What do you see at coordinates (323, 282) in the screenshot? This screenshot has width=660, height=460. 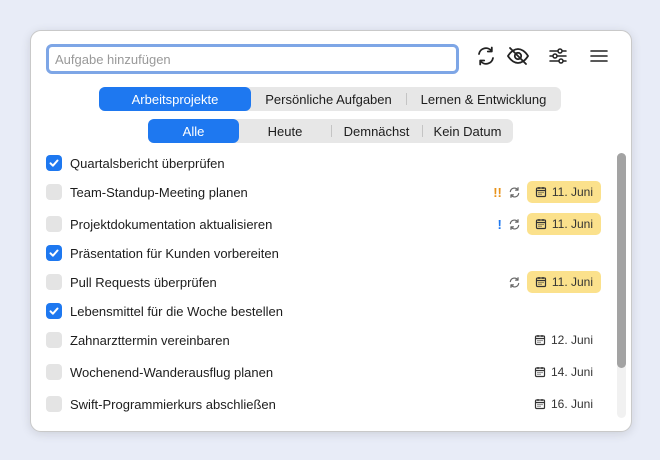 I see `task-row: Pull Requests überprüfen 11. Juni` at bounding box center [323, 282].